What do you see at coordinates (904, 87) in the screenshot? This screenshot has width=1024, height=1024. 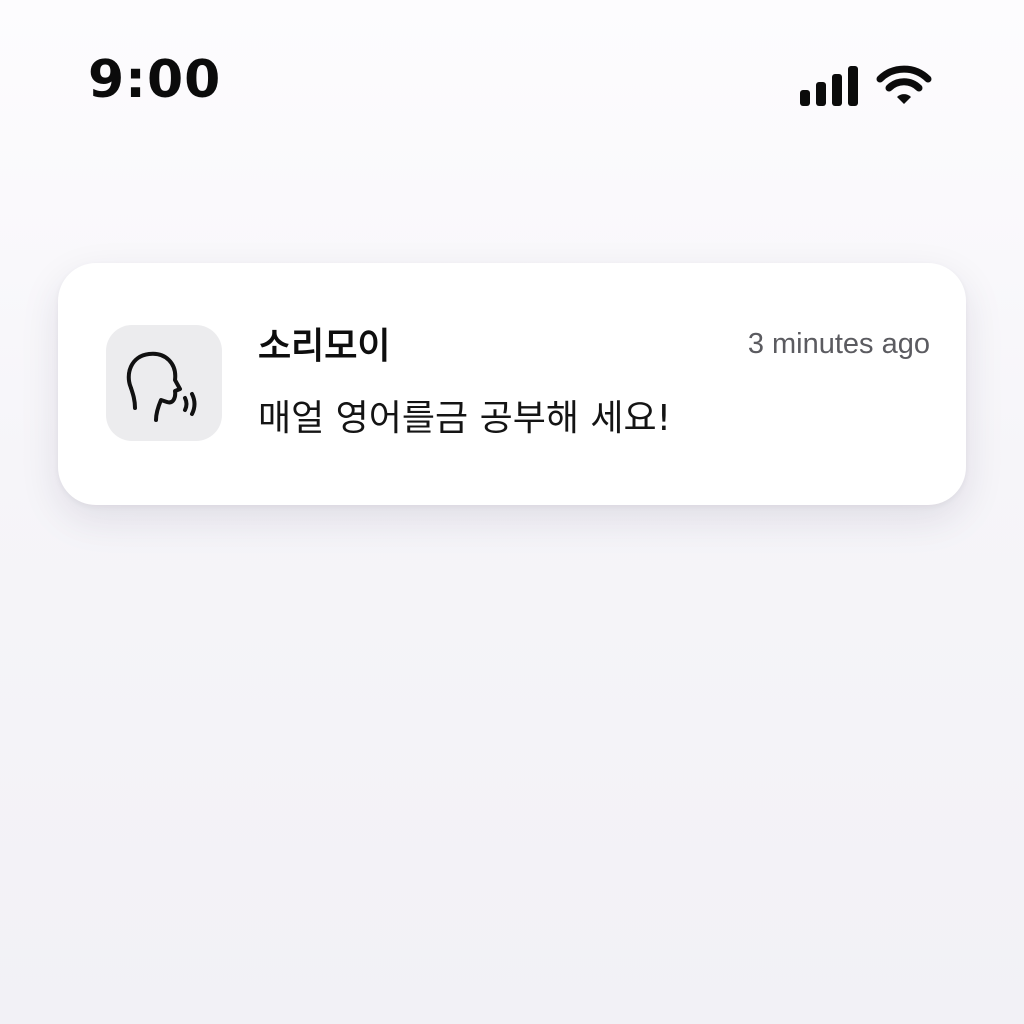 I see `wifi-icon` at bounding box center [904, 87].